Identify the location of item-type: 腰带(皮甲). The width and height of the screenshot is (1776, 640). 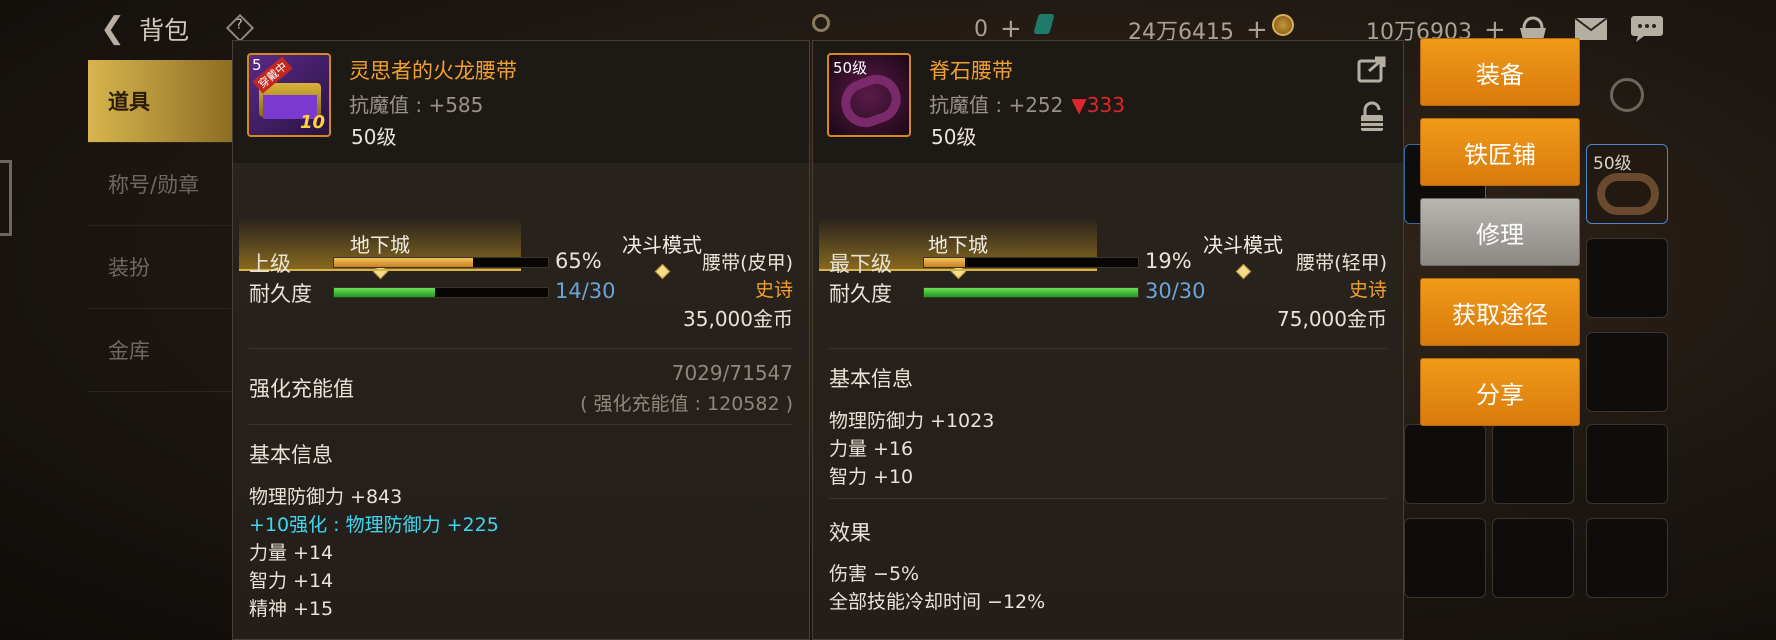
(747, 263).